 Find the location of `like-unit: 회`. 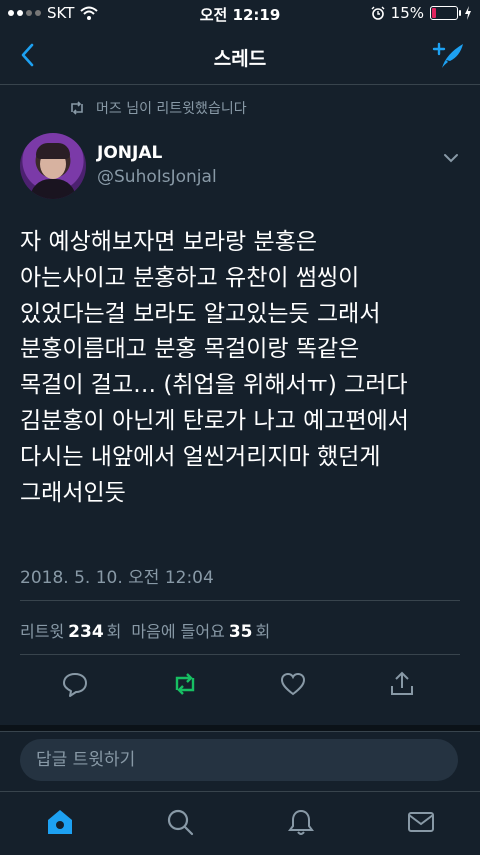

like-unit: 회 is located at coordinates (263, 631).